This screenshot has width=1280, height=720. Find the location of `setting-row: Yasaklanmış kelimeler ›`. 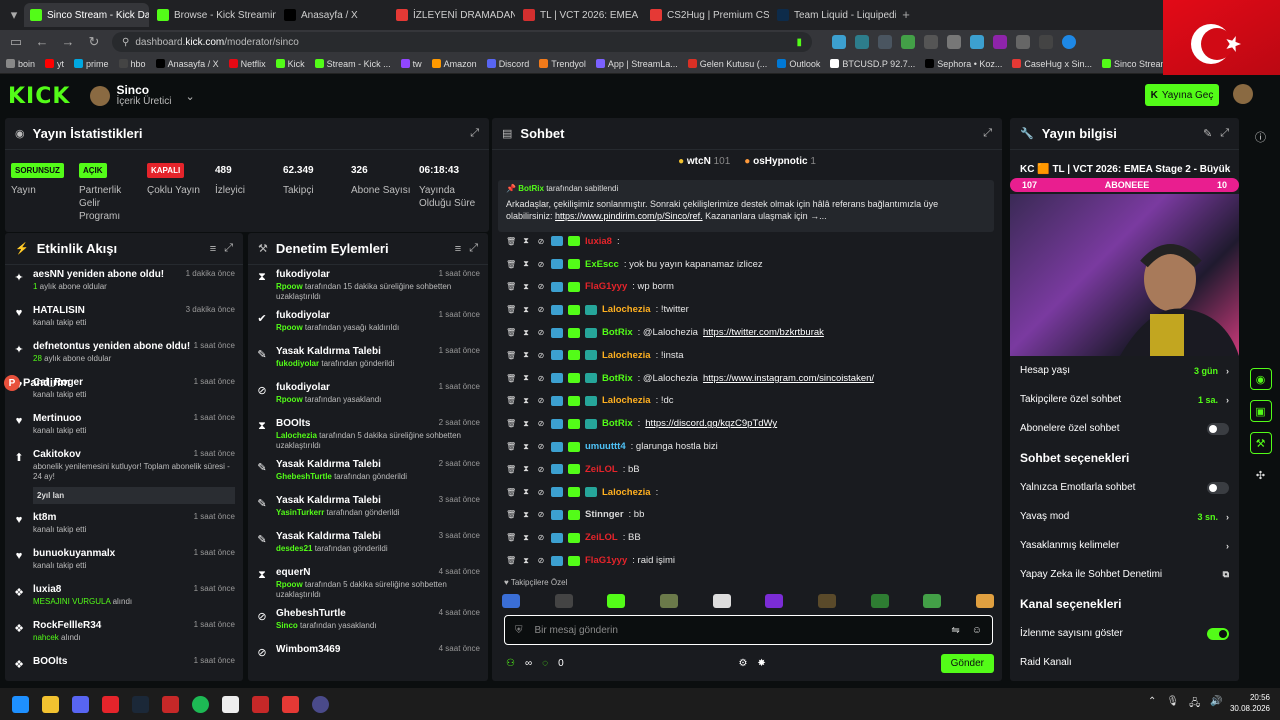

setting-row: Yasaklanmış kelimeler › is located at coordinates (1124, 545).